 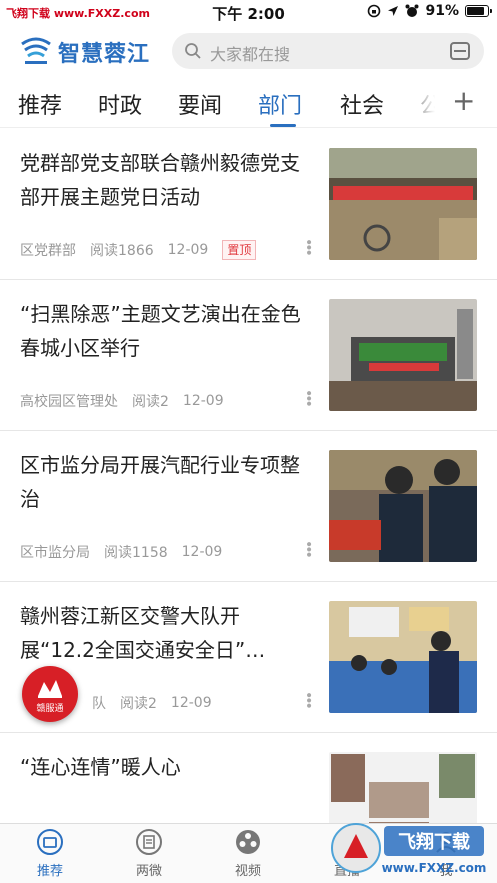 What do you see at coordinates (412, 10) in the screenshot?
I see `alarm-icon` at bounding box center [412, 10].